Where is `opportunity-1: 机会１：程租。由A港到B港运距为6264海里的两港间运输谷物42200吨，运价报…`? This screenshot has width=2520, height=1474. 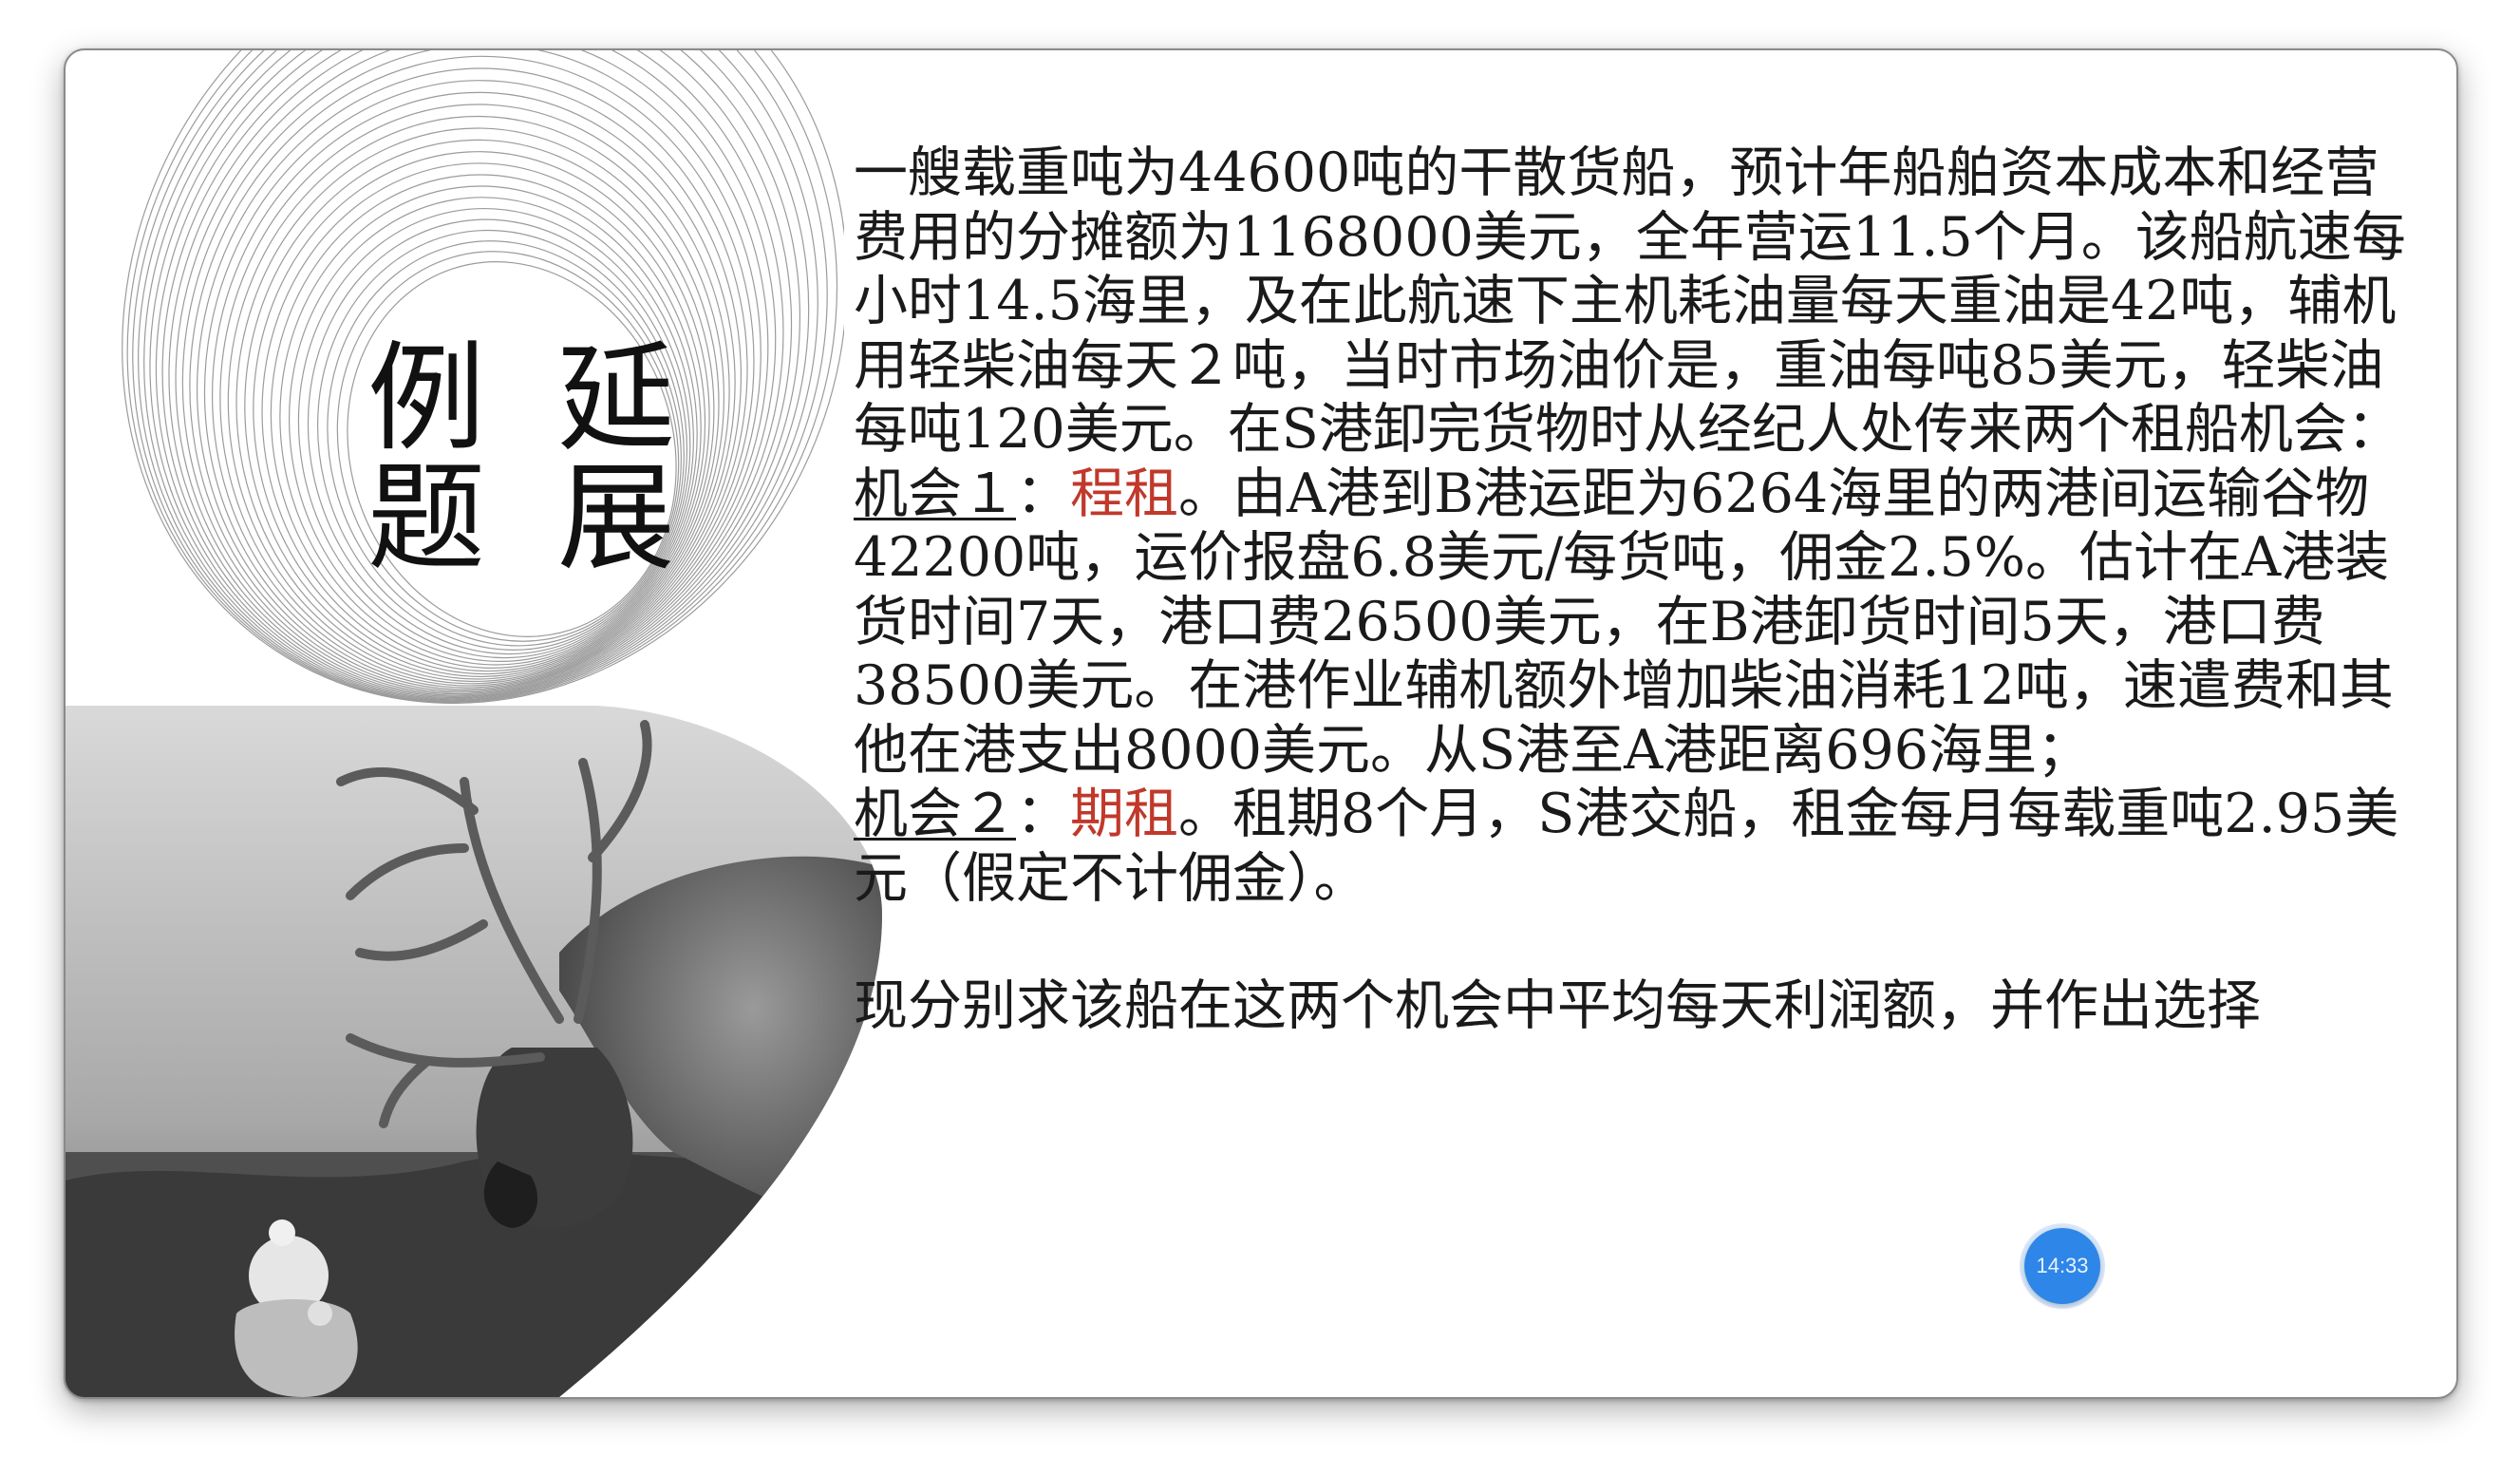 opportunity-1: 机会１：程租。由A港到B港运距为6264海里的两港间运输谷物42200吨，运价报… is located at coordinates (1632, 624).